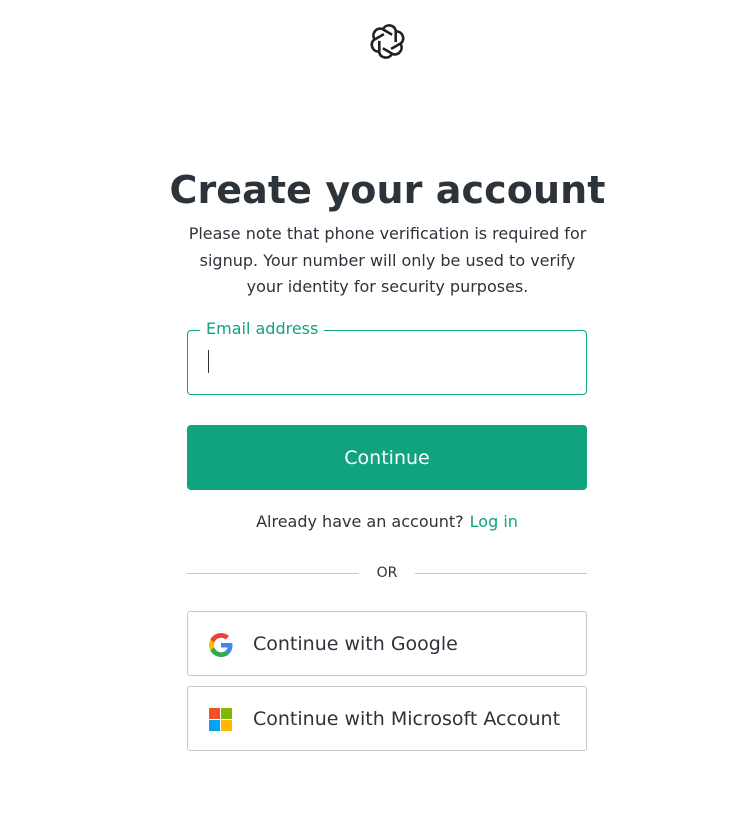 This screenshot has height=820, width=751. Describe the element at coordinates (221, 720) in the screenshot. I see `microsoft-icon` at that location.